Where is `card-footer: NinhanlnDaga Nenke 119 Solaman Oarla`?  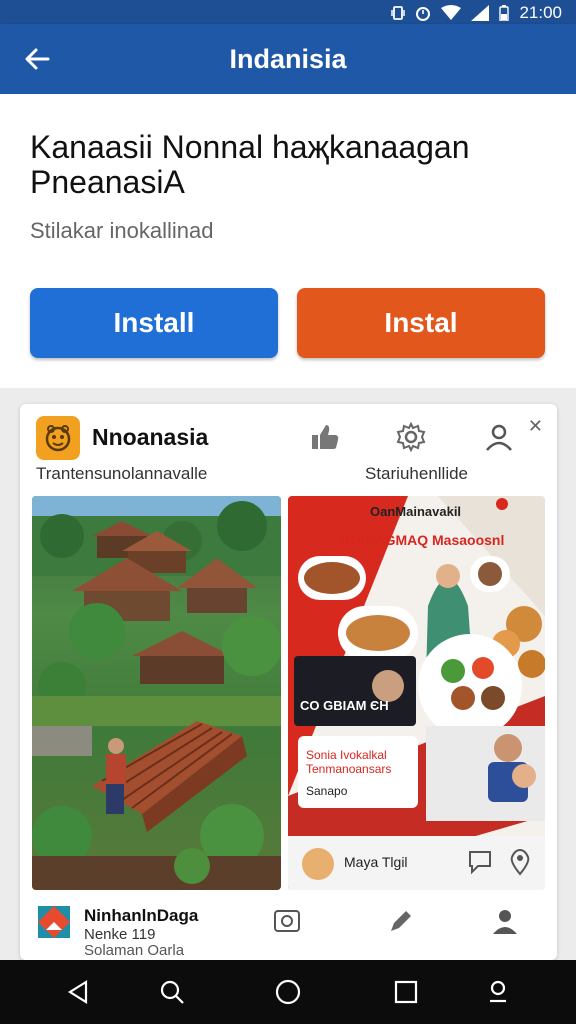
card-footer: NinhanlnDaga Nenke 119 Solaman Oarla is located at coordinates (288, 929).